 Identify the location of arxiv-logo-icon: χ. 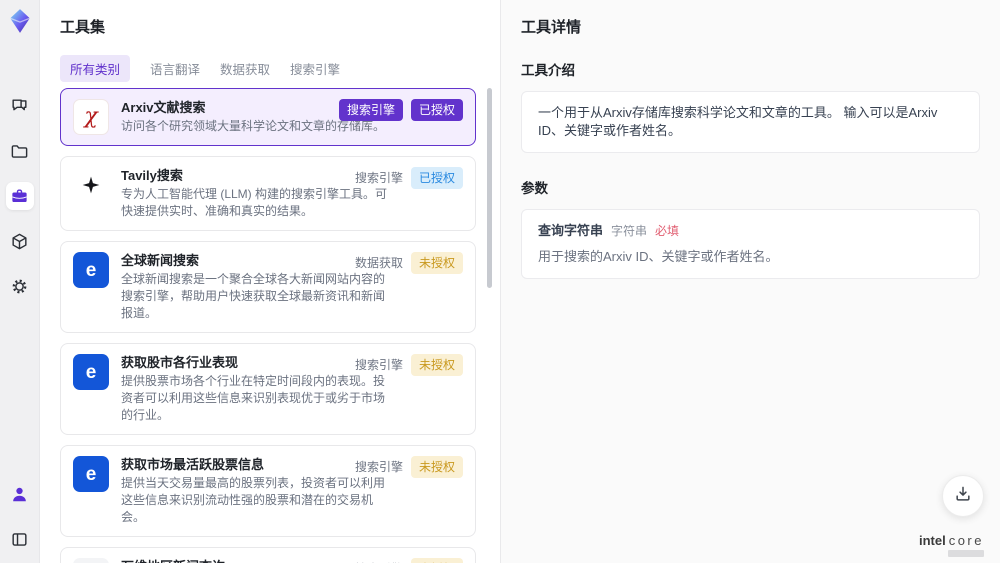
(91, 117).